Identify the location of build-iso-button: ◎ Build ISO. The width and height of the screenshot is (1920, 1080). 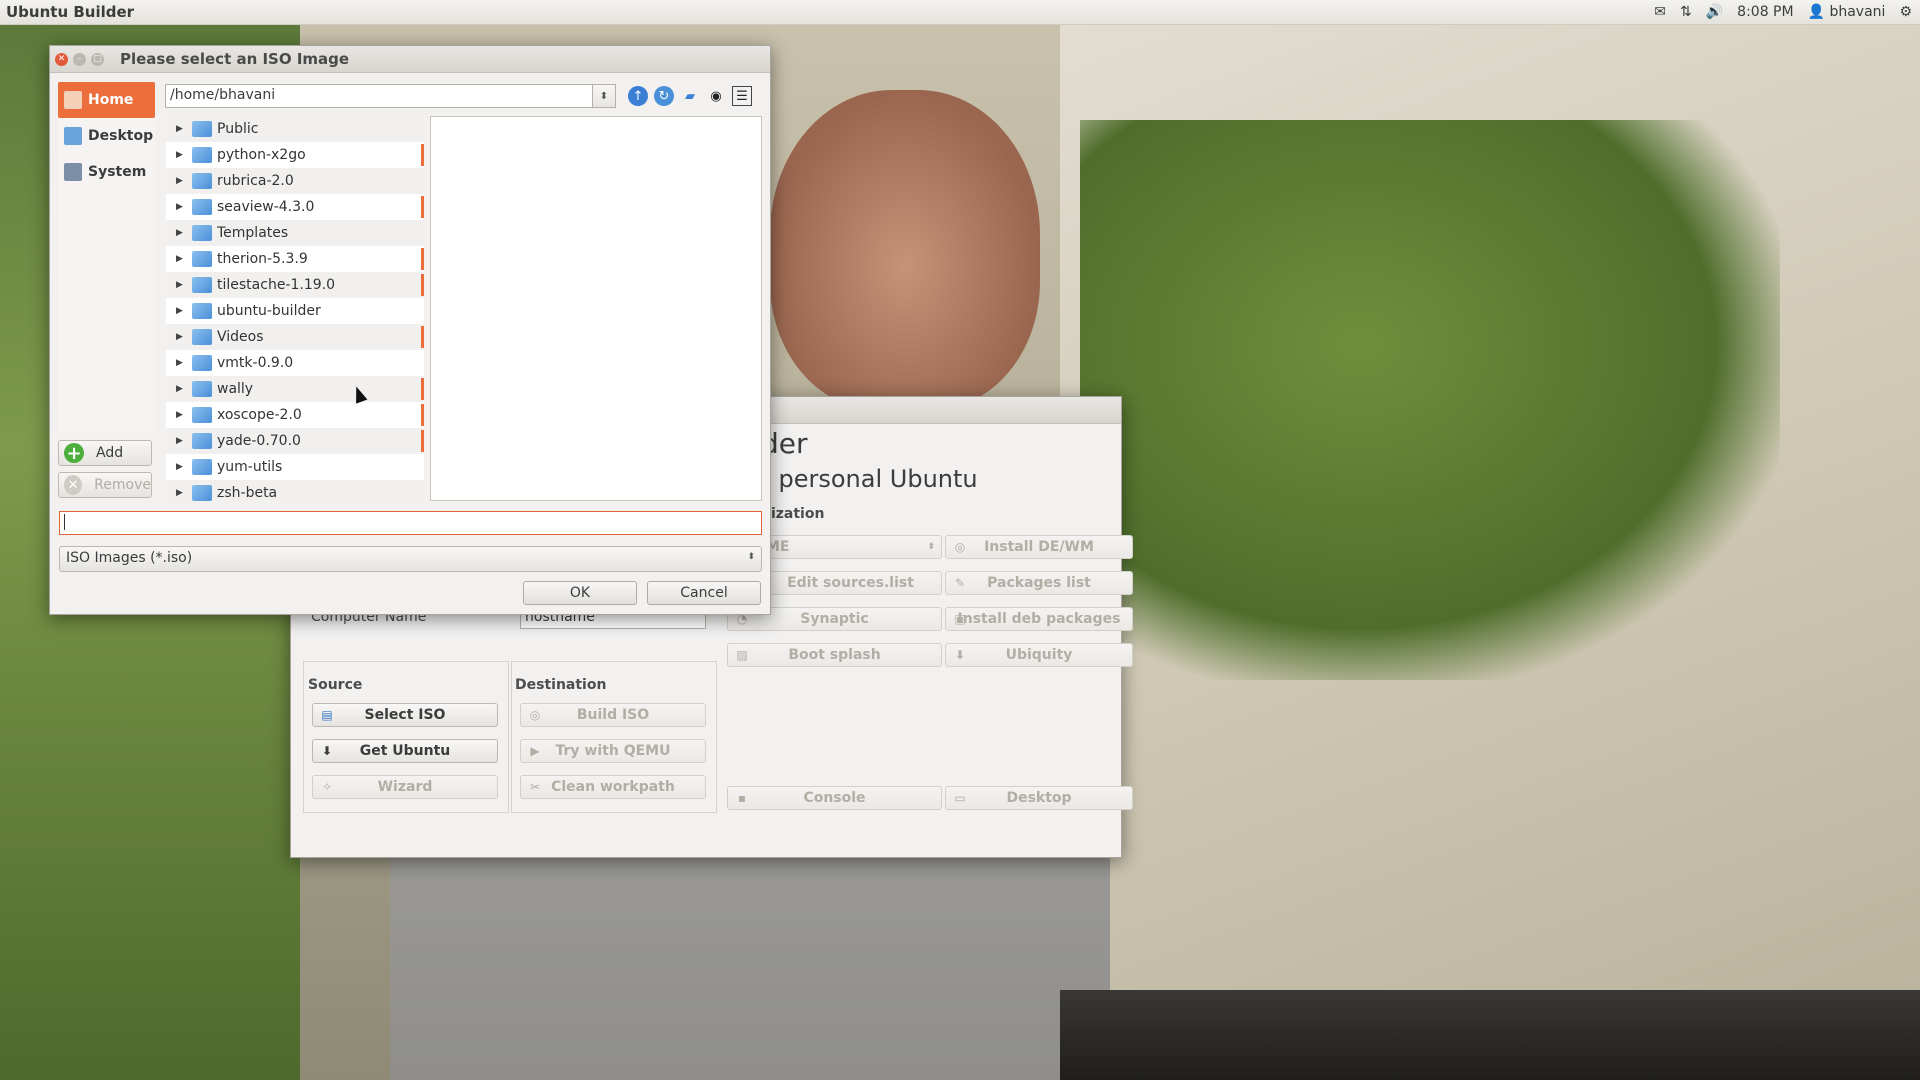
(613, 715).